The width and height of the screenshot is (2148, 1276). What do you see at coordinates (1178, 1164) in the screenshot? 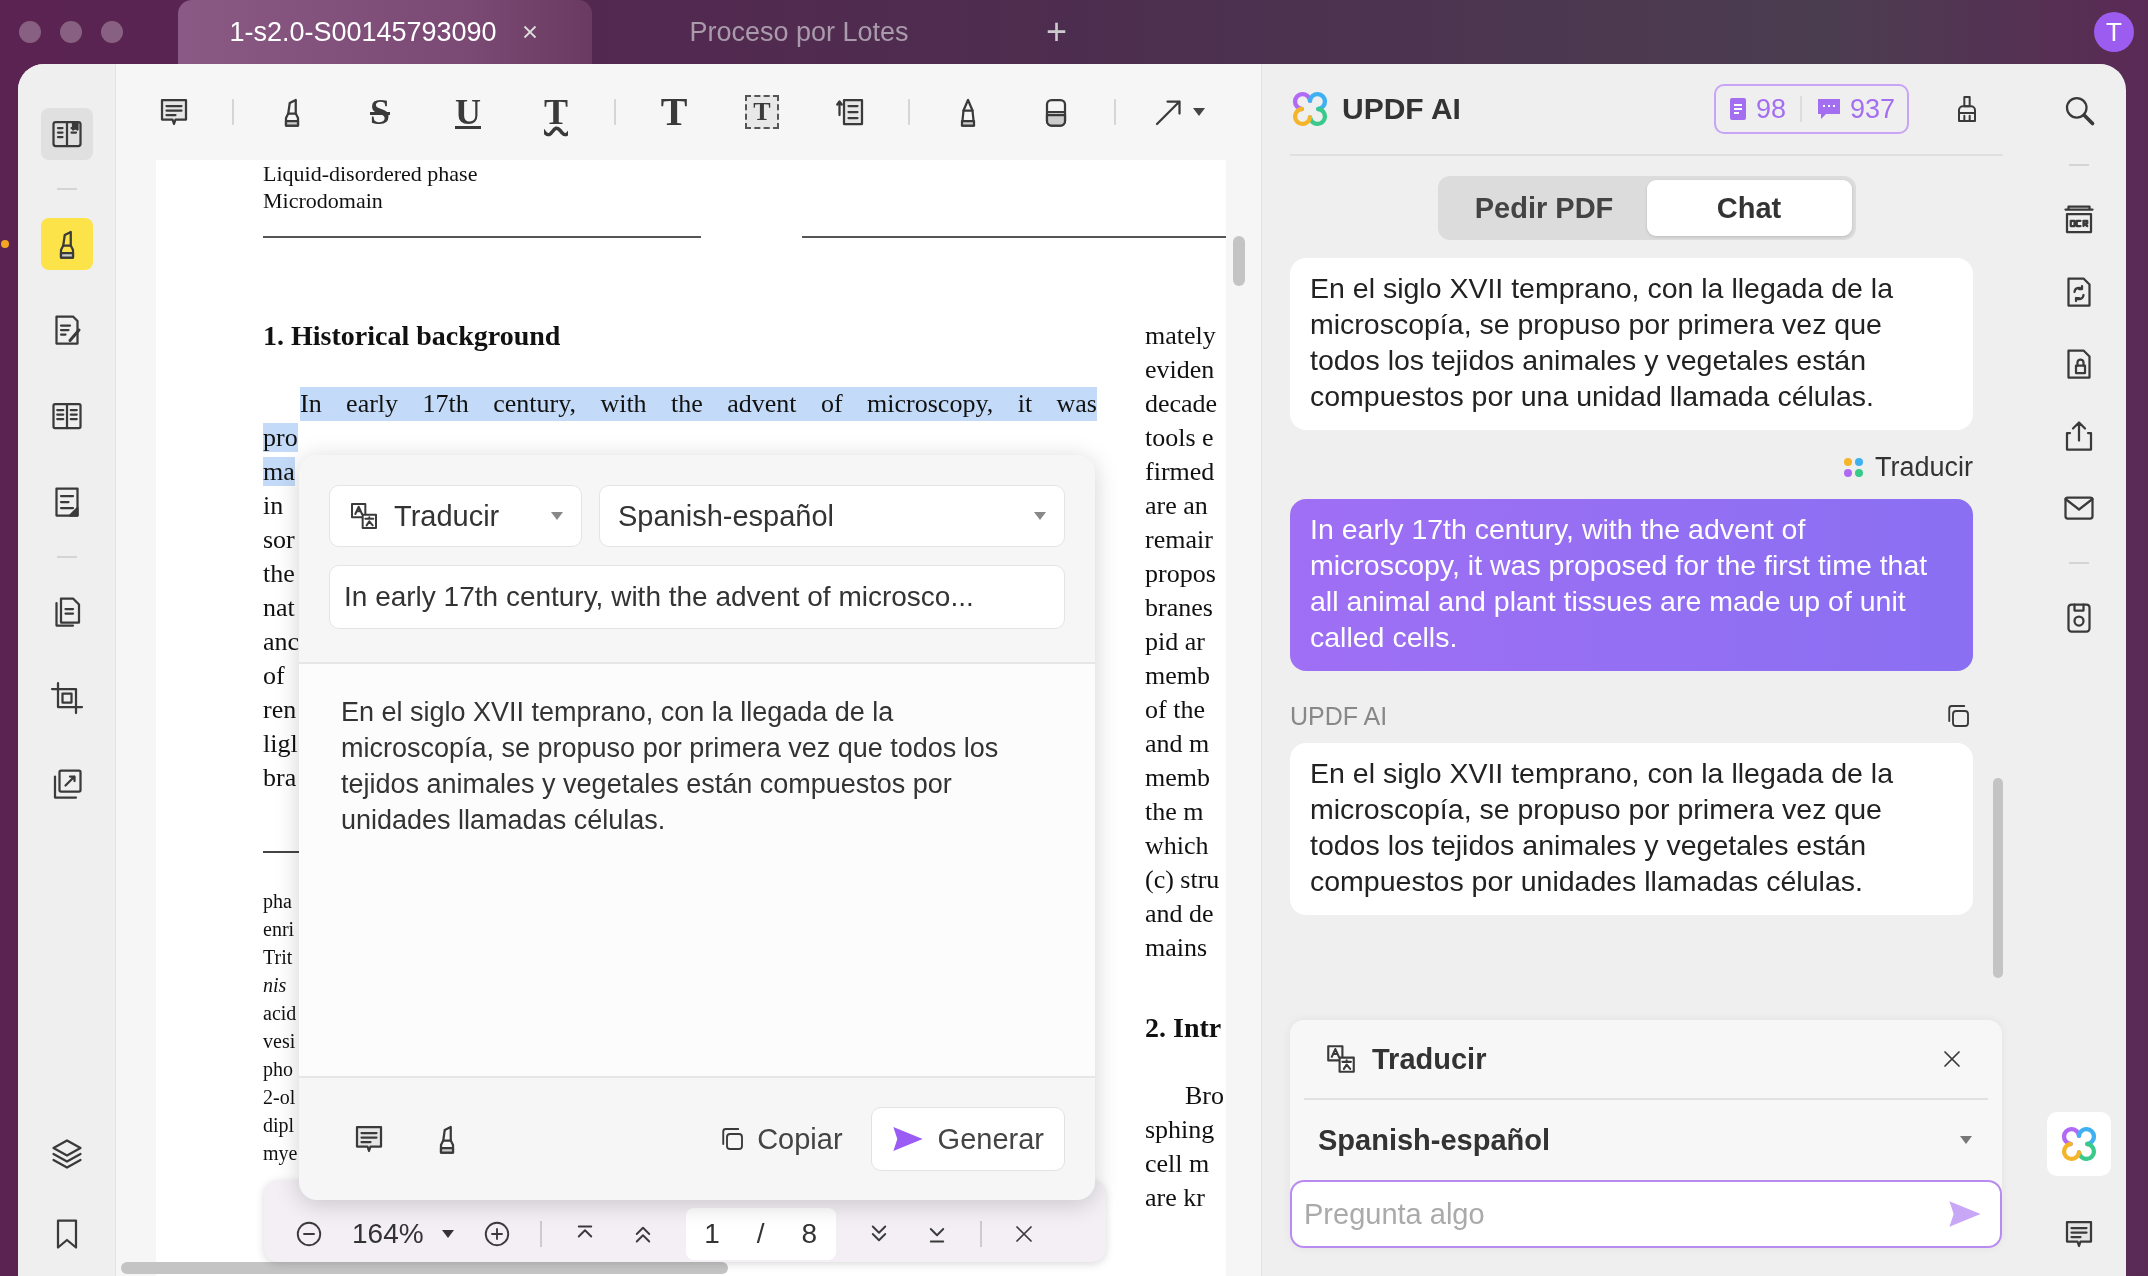
I see `body-text-line: cell m` at bounding box center [1178, 1164].